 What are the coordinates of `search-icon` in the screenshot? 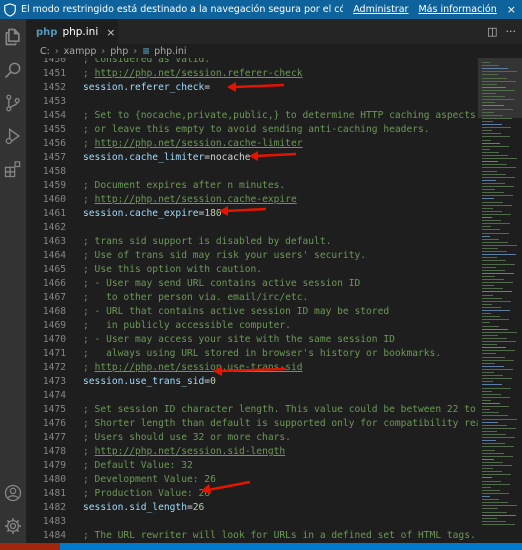 It's located at (13, 70).